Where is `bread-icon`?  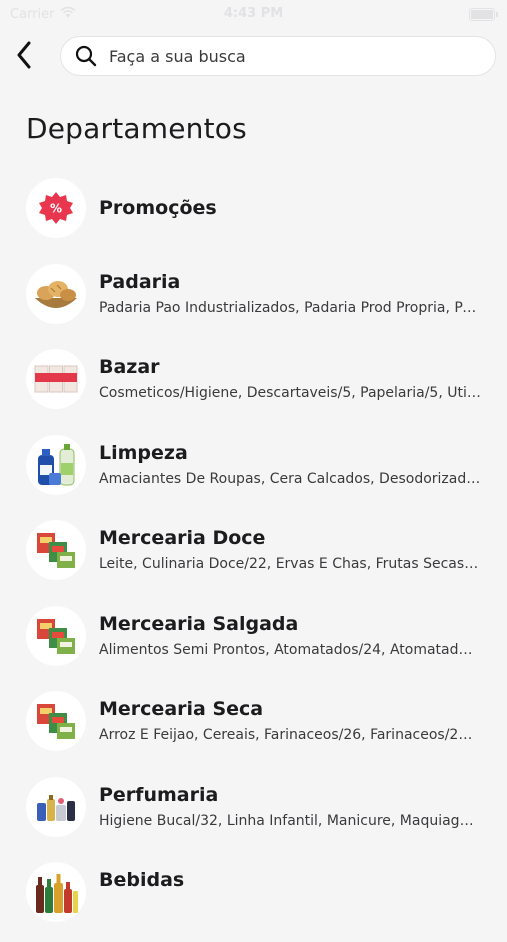
bread-icon is located at coordinates (56, 293).